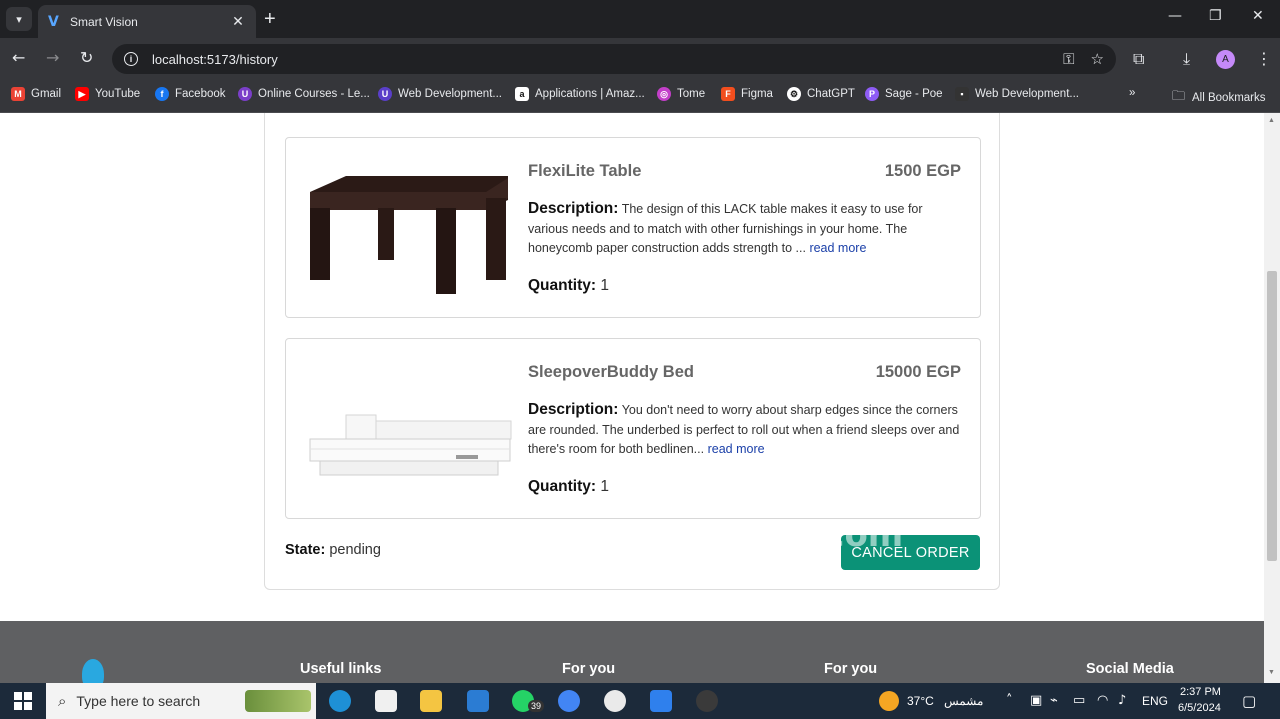 The image size is (1280, 719). Describe the element at coordinates (162, 94) in the screenshot. I see `facebook-icon: f` at that location.